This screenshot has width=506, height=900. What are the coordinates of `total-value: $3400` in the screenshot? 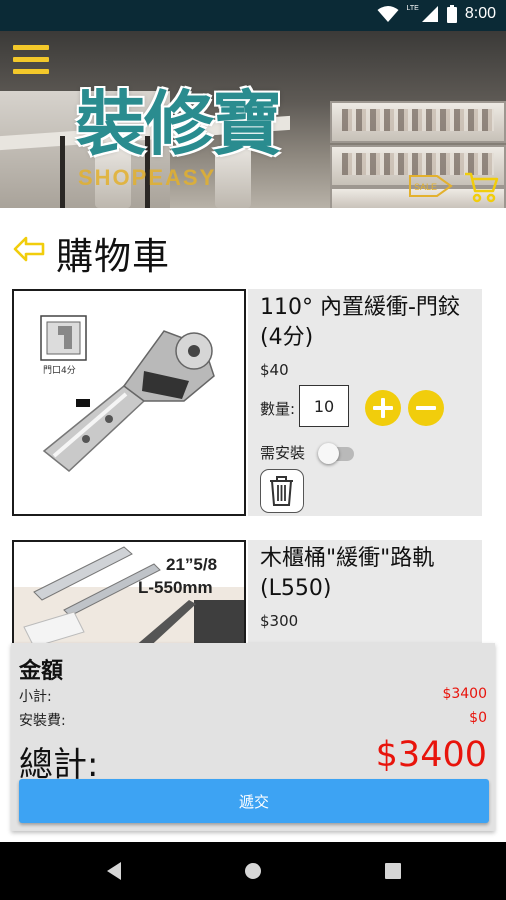 It's located at (431, 755).